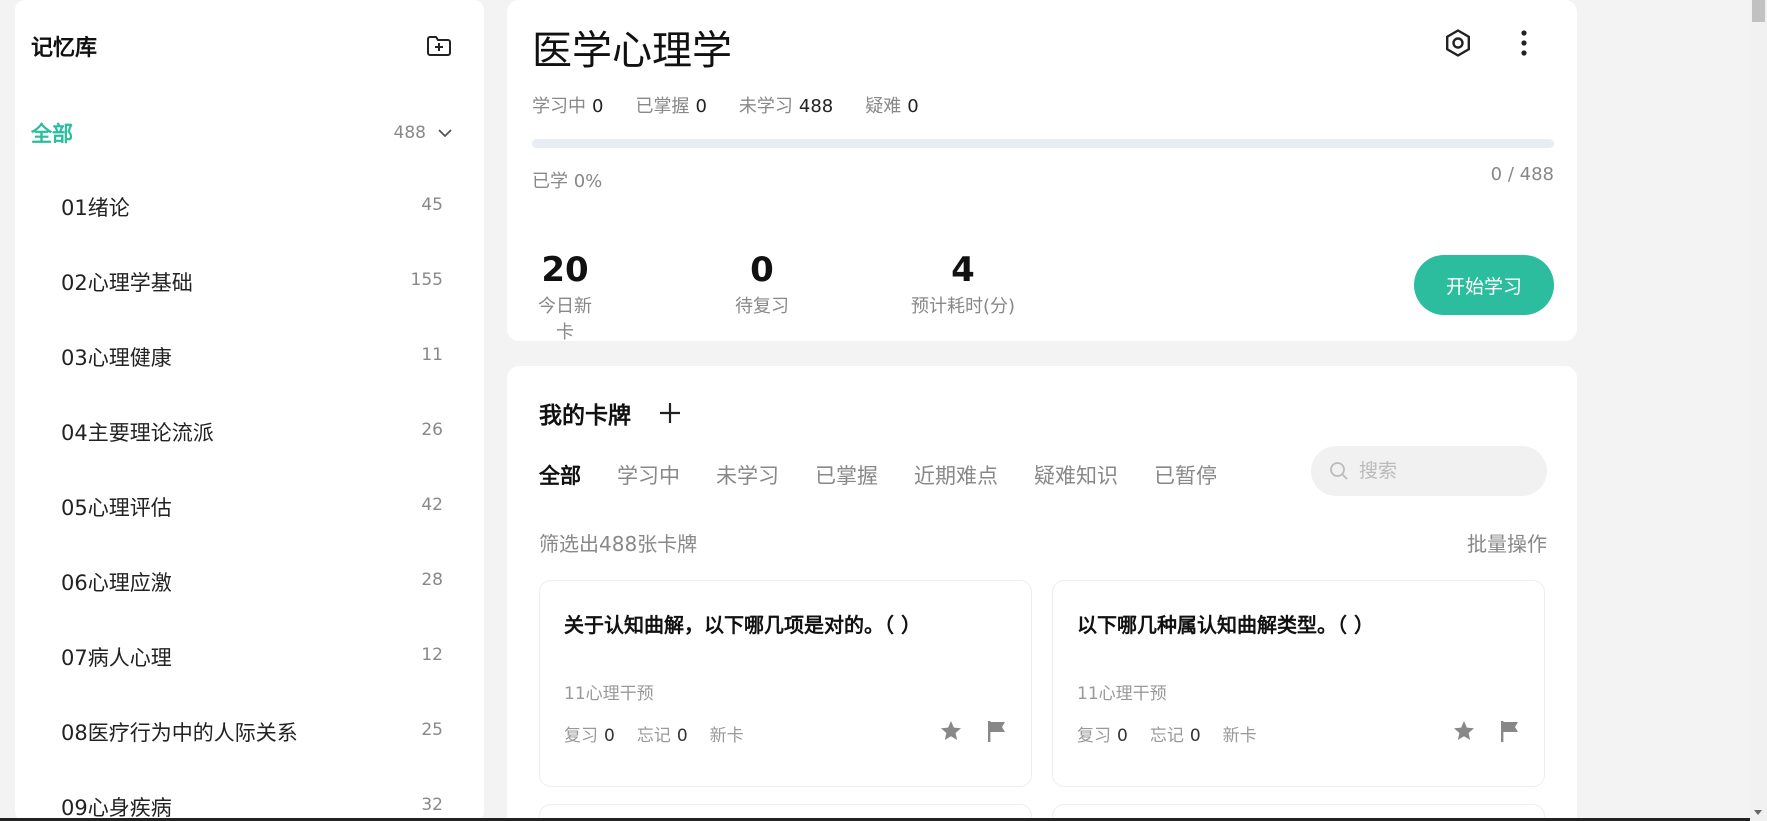 The image size is (1767, 821). I want to click on card-filter-tabs: 全部 学习中 未学习 已掌握 近期难点 疑难知识 已暂停, so click(878, 475).